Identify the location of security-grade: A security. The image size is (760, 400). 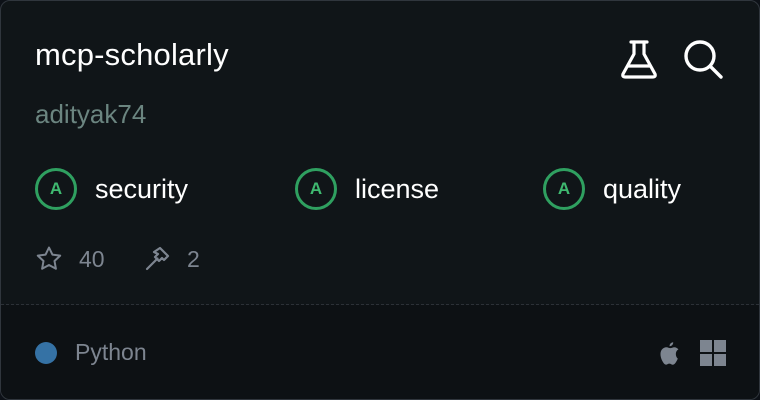
(111, 189).